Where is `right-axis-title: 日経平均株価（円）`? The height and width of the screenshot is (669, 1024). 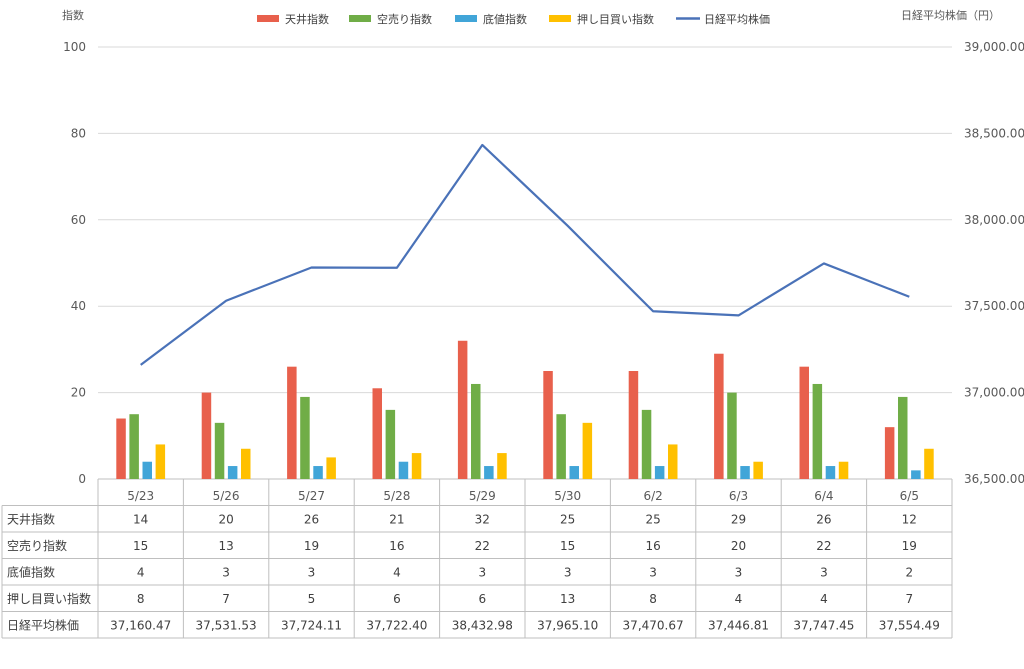
right-axis-title: 日経平均株価（円） is located at coordinates (950, 15).